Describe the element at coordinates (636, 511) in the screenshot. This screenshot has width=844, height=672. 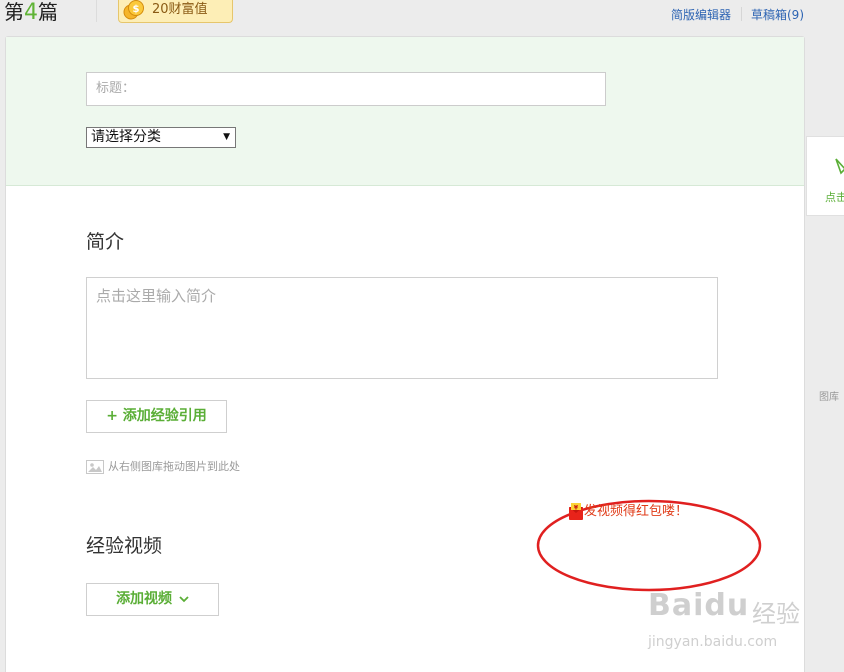
I see `video-promo-text: 发视频得红包喽！` at that location.